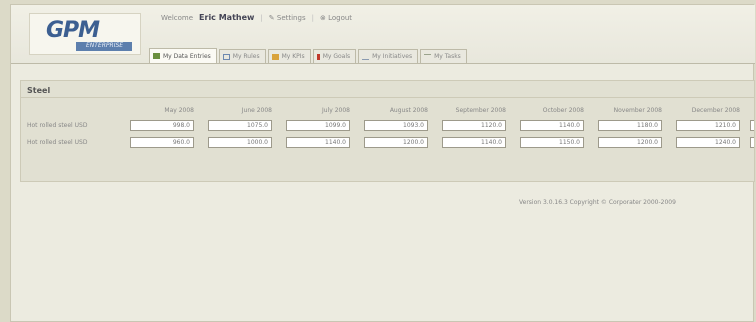  I want to click on tab-my-goals: My Goals, so click(334, 56).